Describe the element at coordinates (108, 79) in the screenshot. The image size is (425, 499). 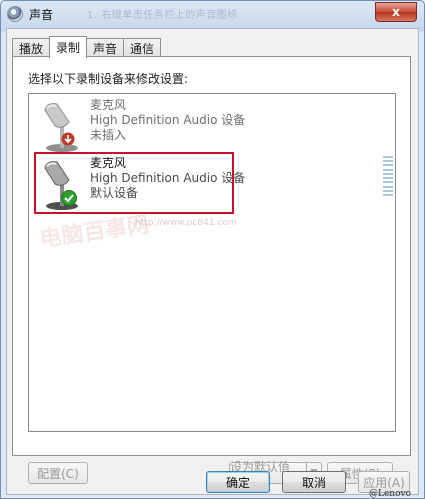
I see `instruction-text: 选择以下录制设备来修改设置:` at that location.